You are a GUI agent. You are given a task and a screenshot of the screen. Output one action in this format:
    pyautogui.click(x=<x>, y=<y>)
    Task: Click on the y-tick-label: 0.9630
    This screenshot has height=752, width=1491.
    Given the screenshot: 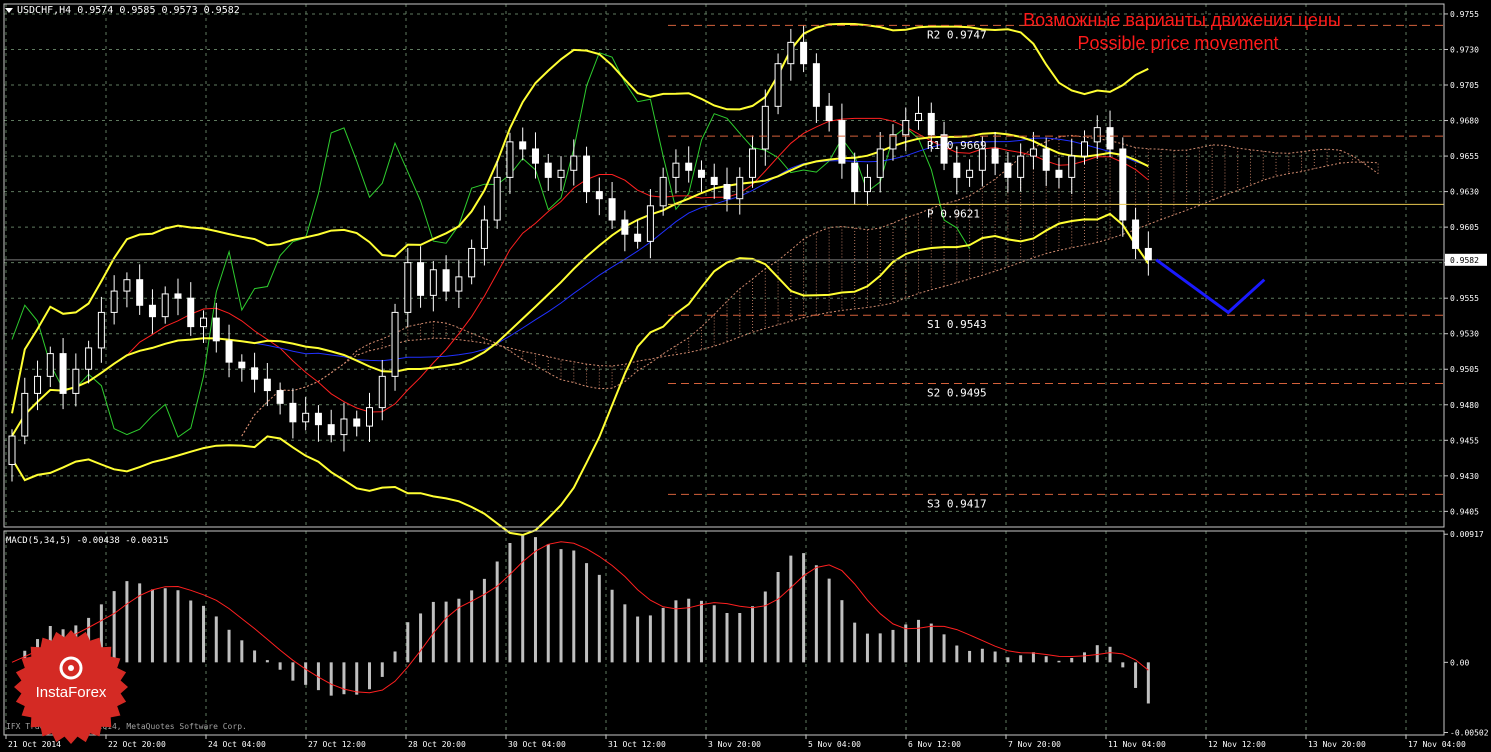 What is the action you would take?
    pyautogui.click(x=1464, y=192)
    